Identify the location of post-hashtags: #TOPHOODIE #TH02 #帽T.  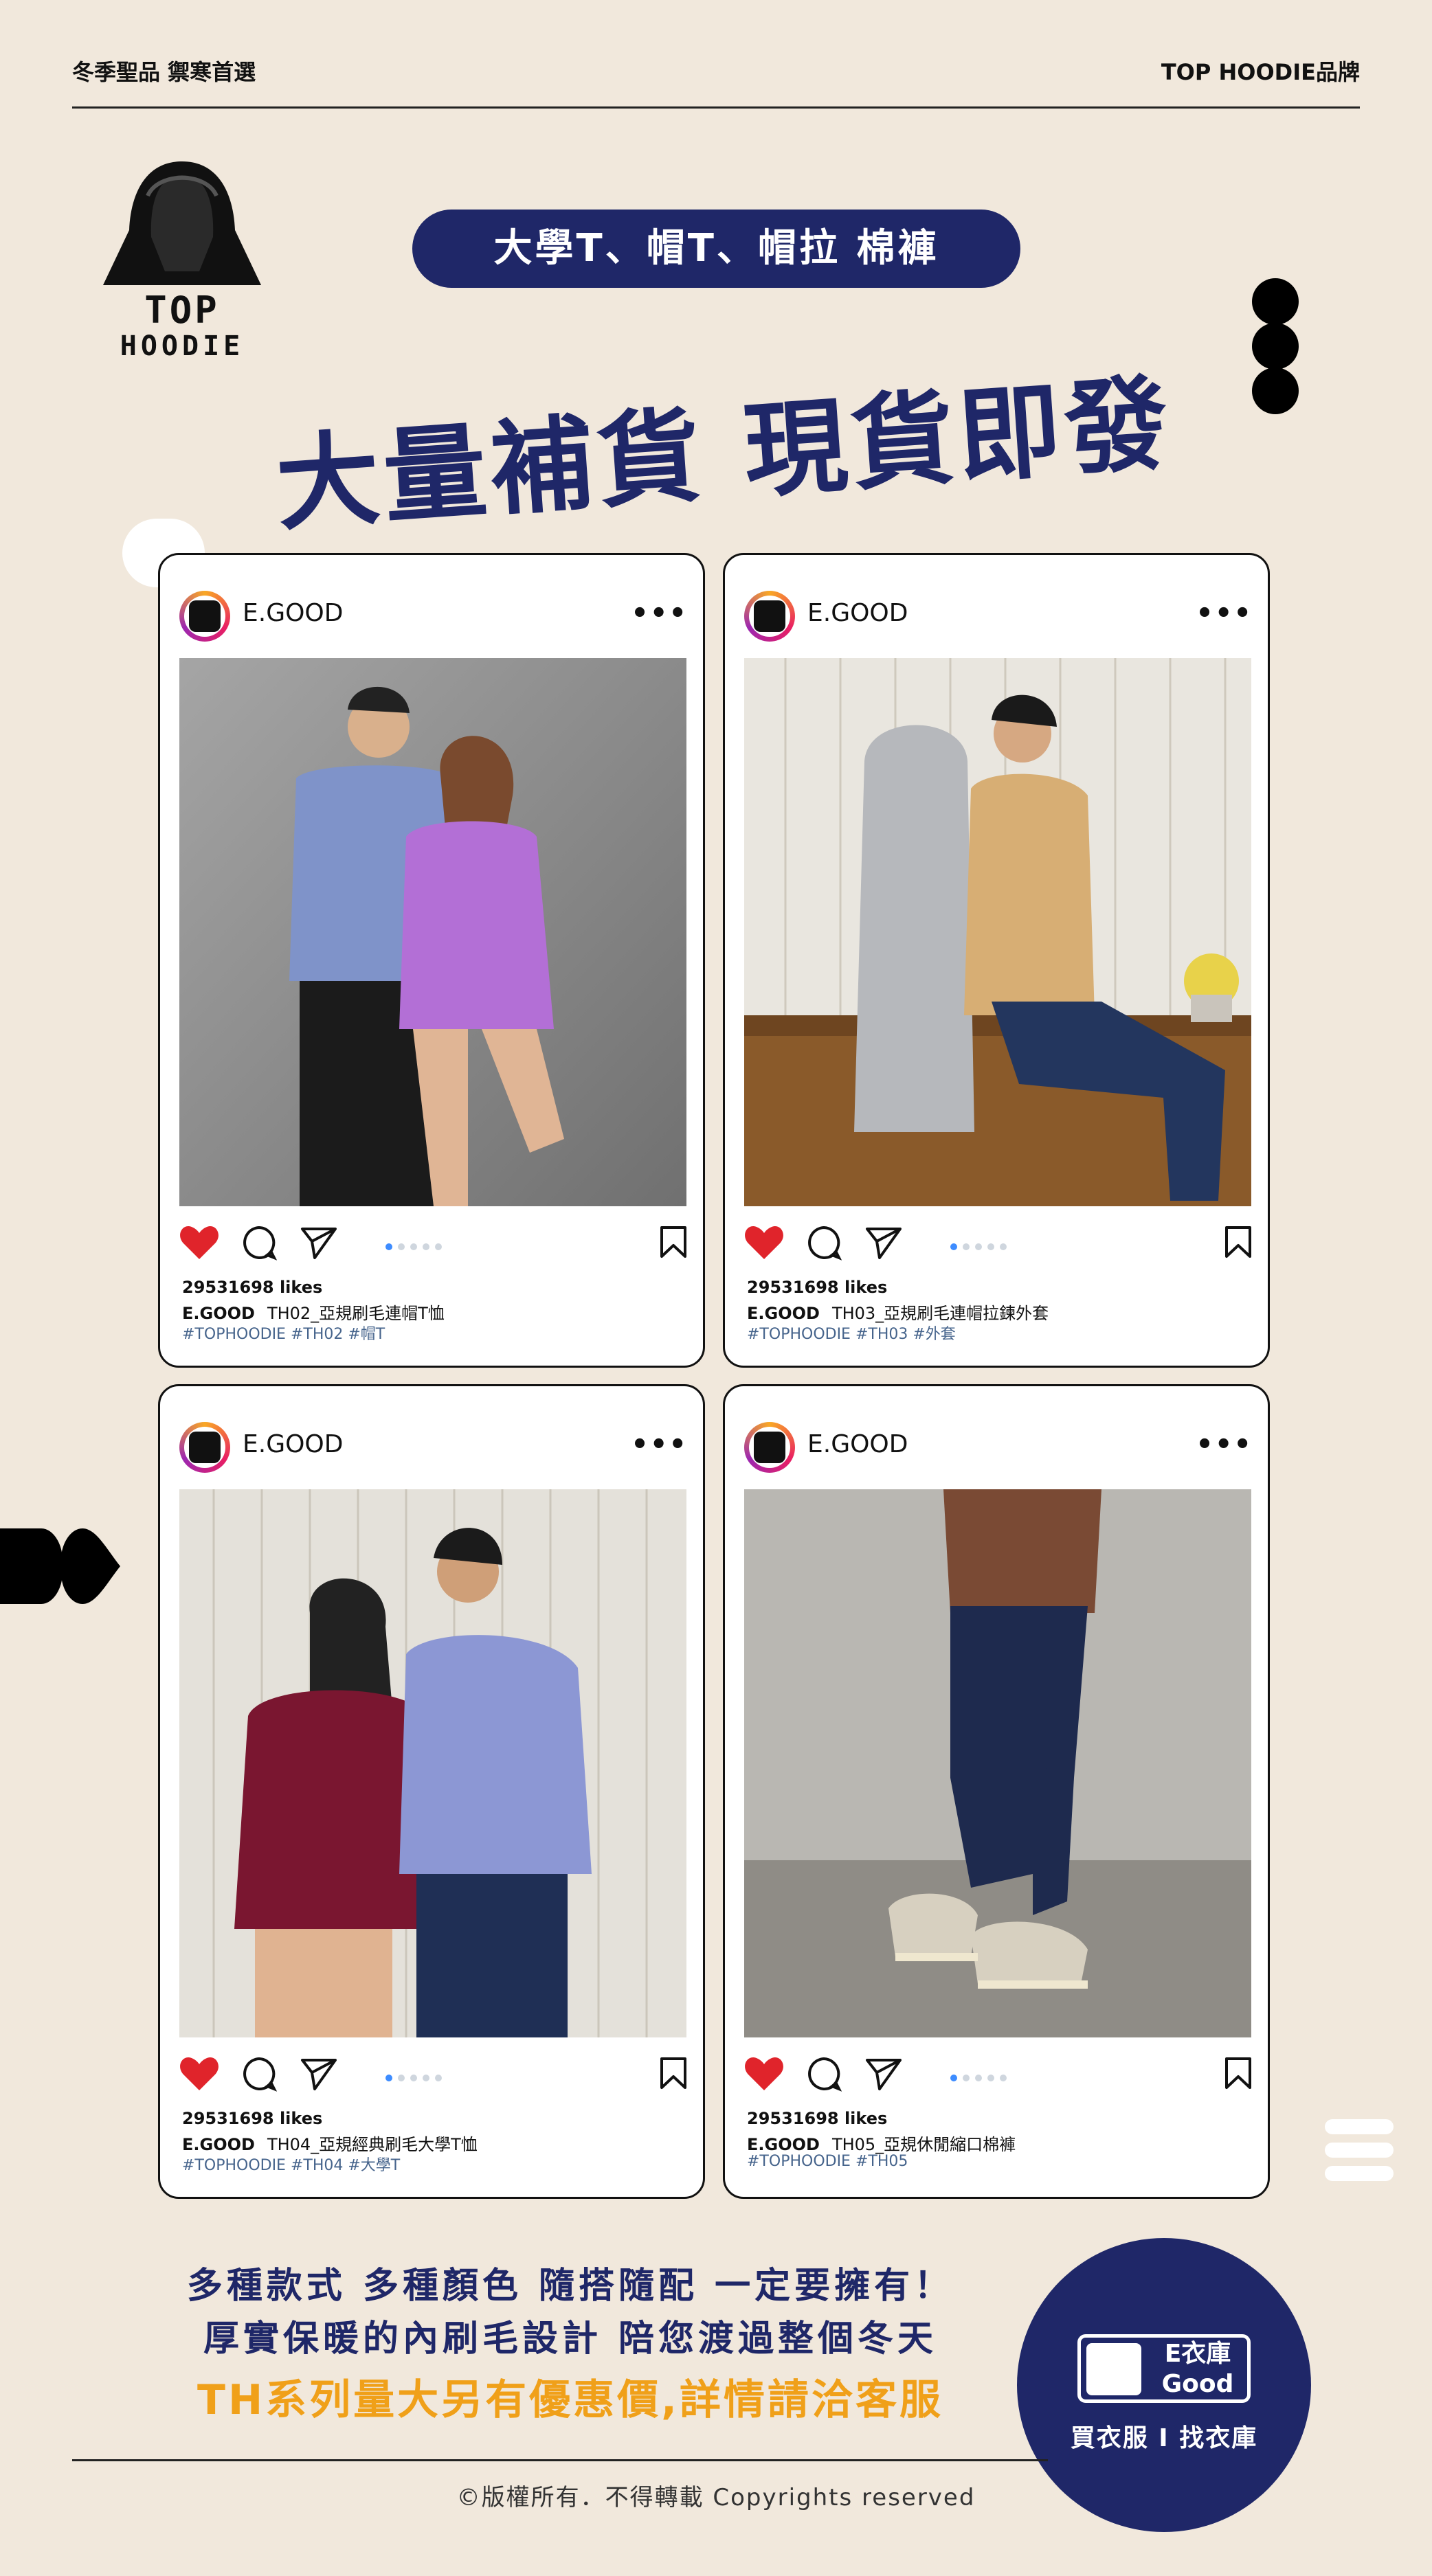
(283, 1333).